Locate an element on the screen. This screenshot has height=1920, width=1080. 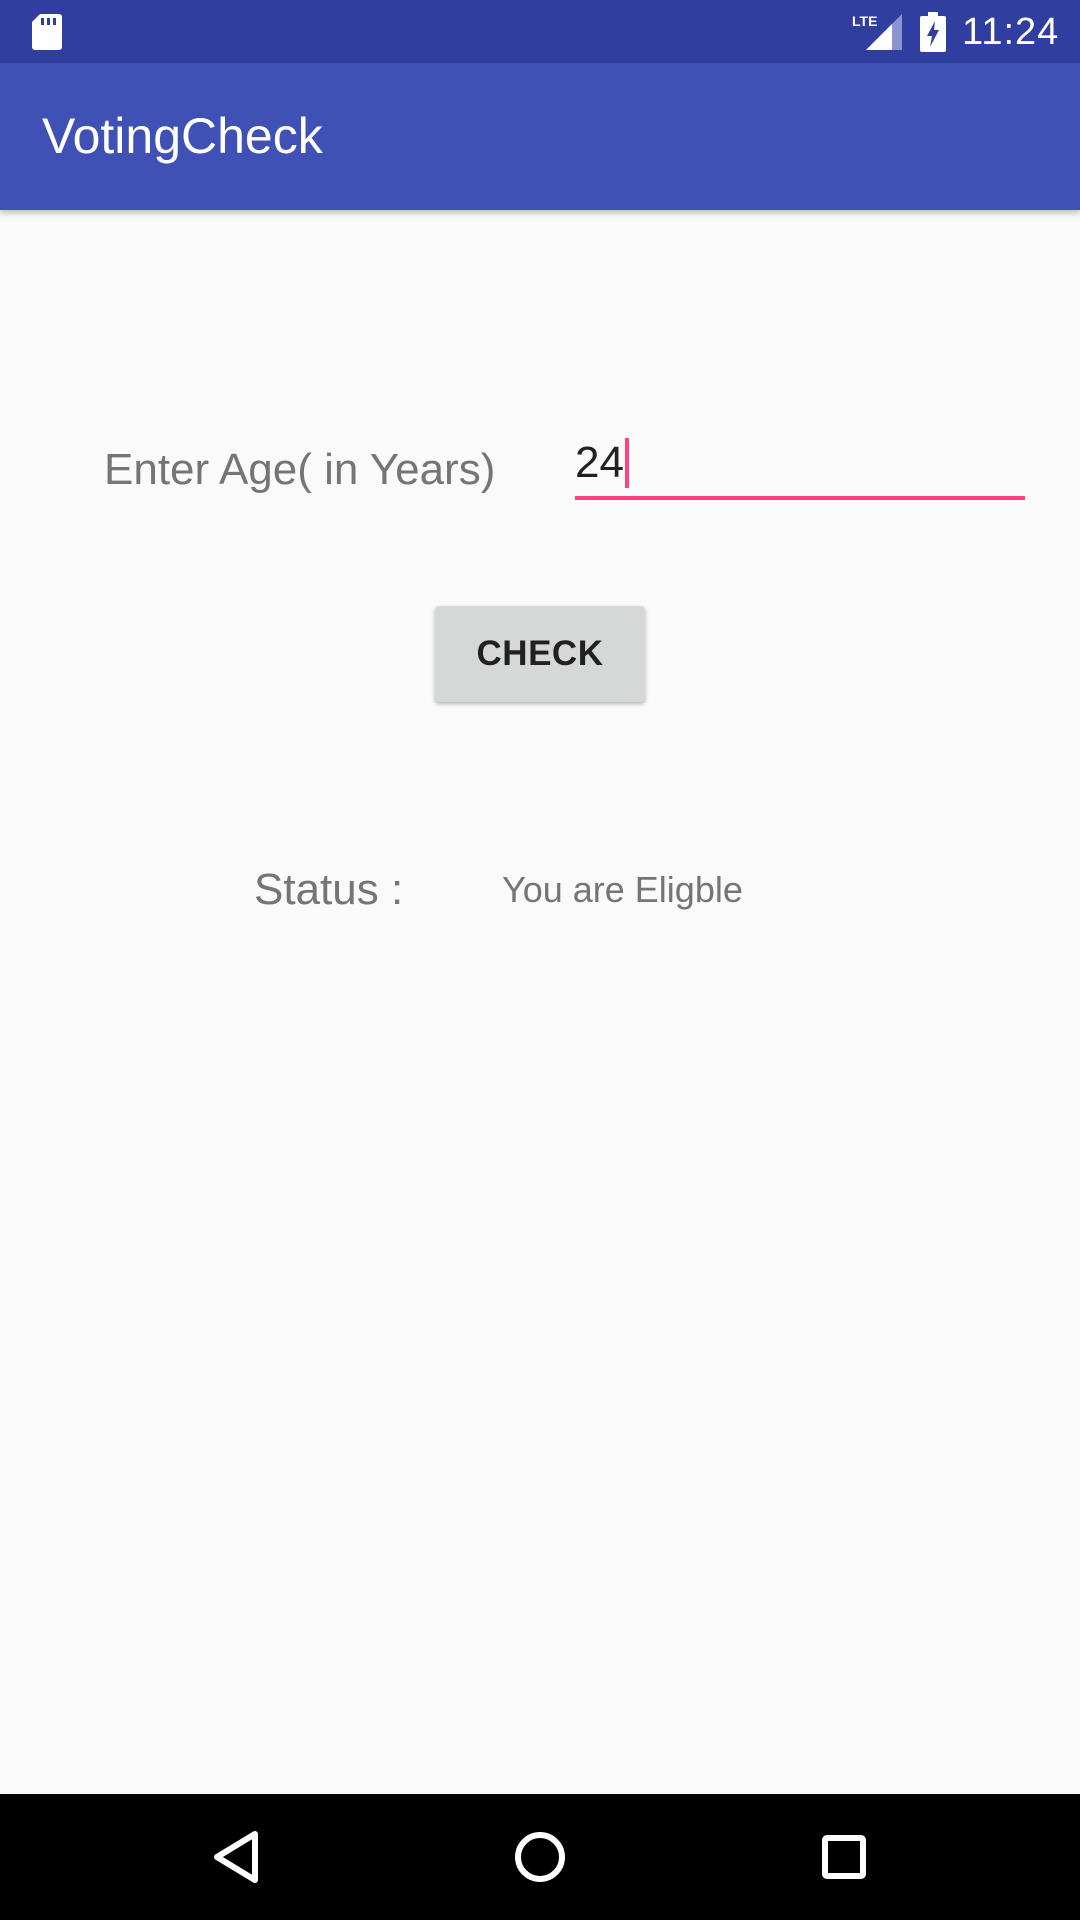
recent-apps-button is located at coordinates (844, 1857).